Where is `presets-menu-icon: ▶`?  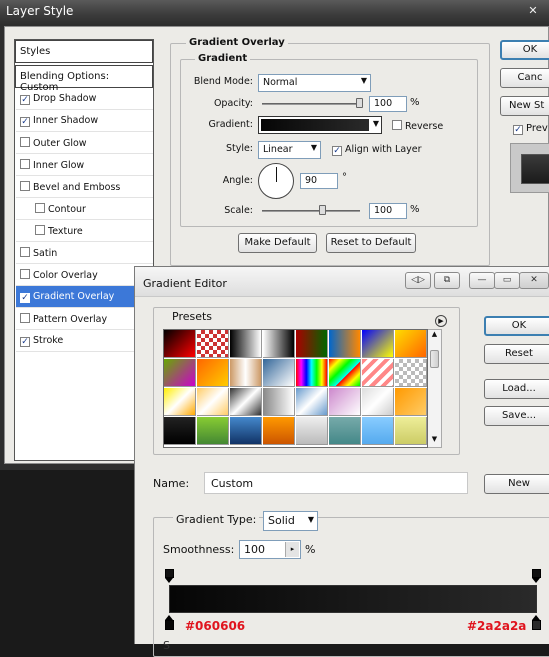
presets-menu-icon: ▶ is located at coordinates (441, 321).